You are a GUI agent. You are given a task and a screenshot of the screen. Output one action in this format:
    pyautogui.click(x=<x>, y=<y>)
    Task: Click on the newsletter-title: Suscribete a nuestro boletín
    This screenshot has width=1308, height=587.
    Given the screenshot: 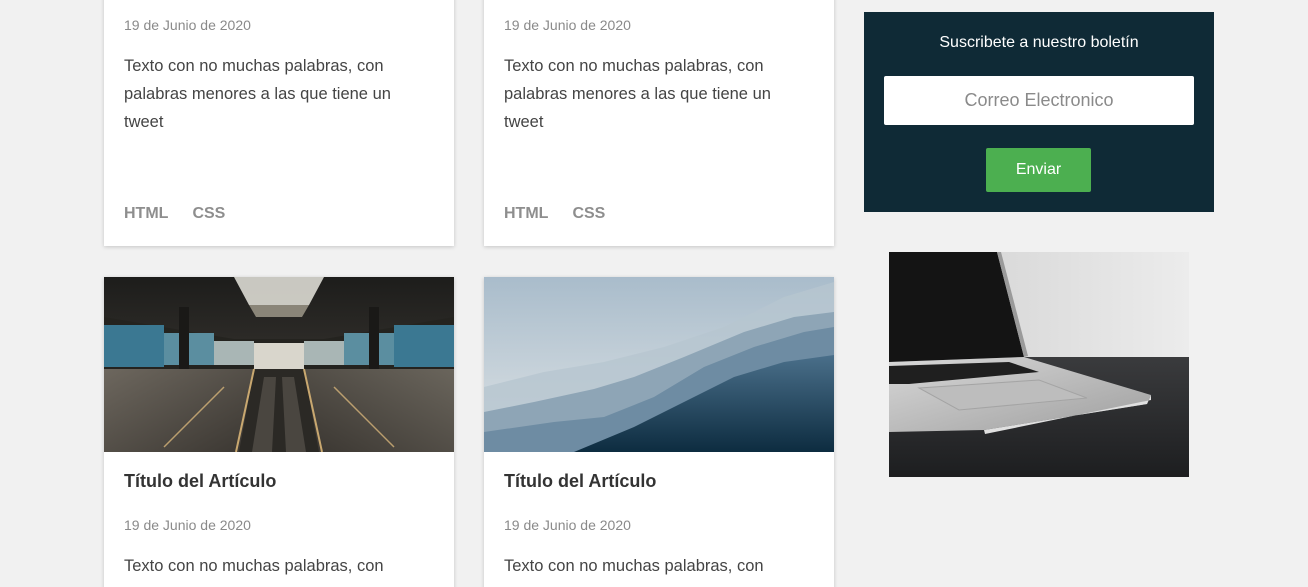 What is the action you would take?
    pyautogui.click(x=1039, y=42)
    